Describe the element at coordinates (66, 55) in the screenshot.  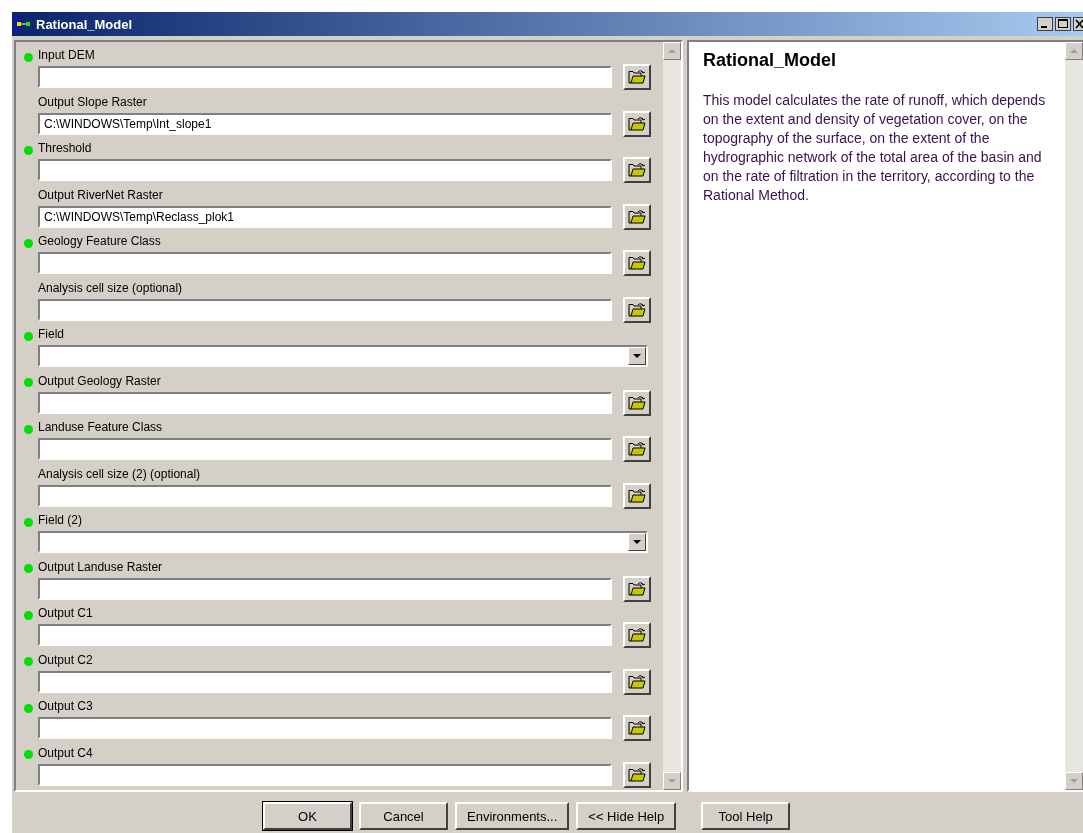
I see `parameter-label: Input DEM` at that location.